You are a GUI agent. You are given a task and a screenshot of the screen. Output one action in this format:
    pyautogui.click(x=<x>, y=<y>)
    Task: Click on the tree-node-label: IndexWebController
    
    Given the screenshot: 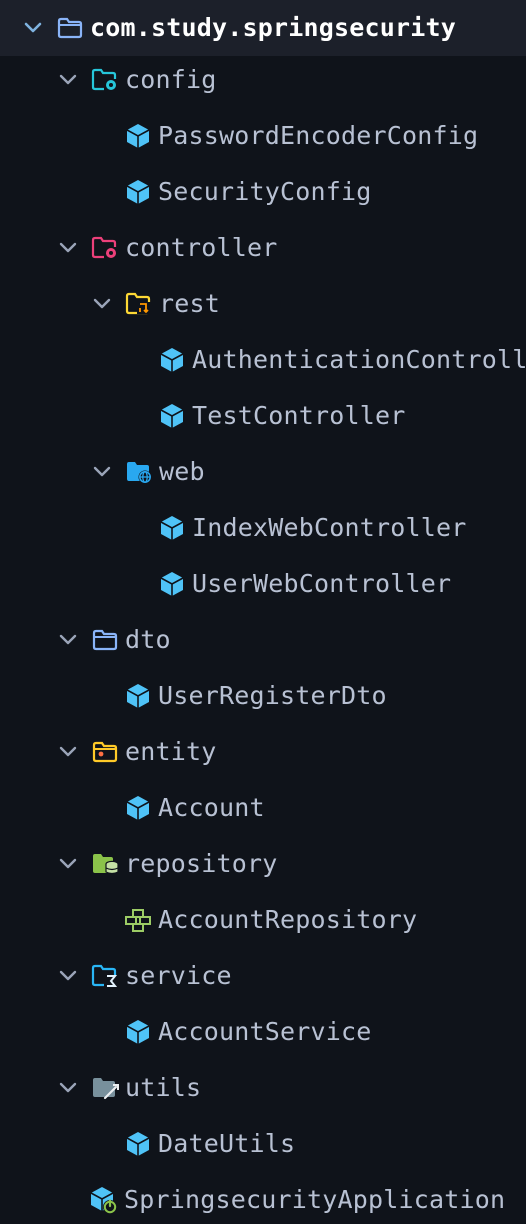 What is the action you would take?
    pyautogui.click(x=329, y=527)
    